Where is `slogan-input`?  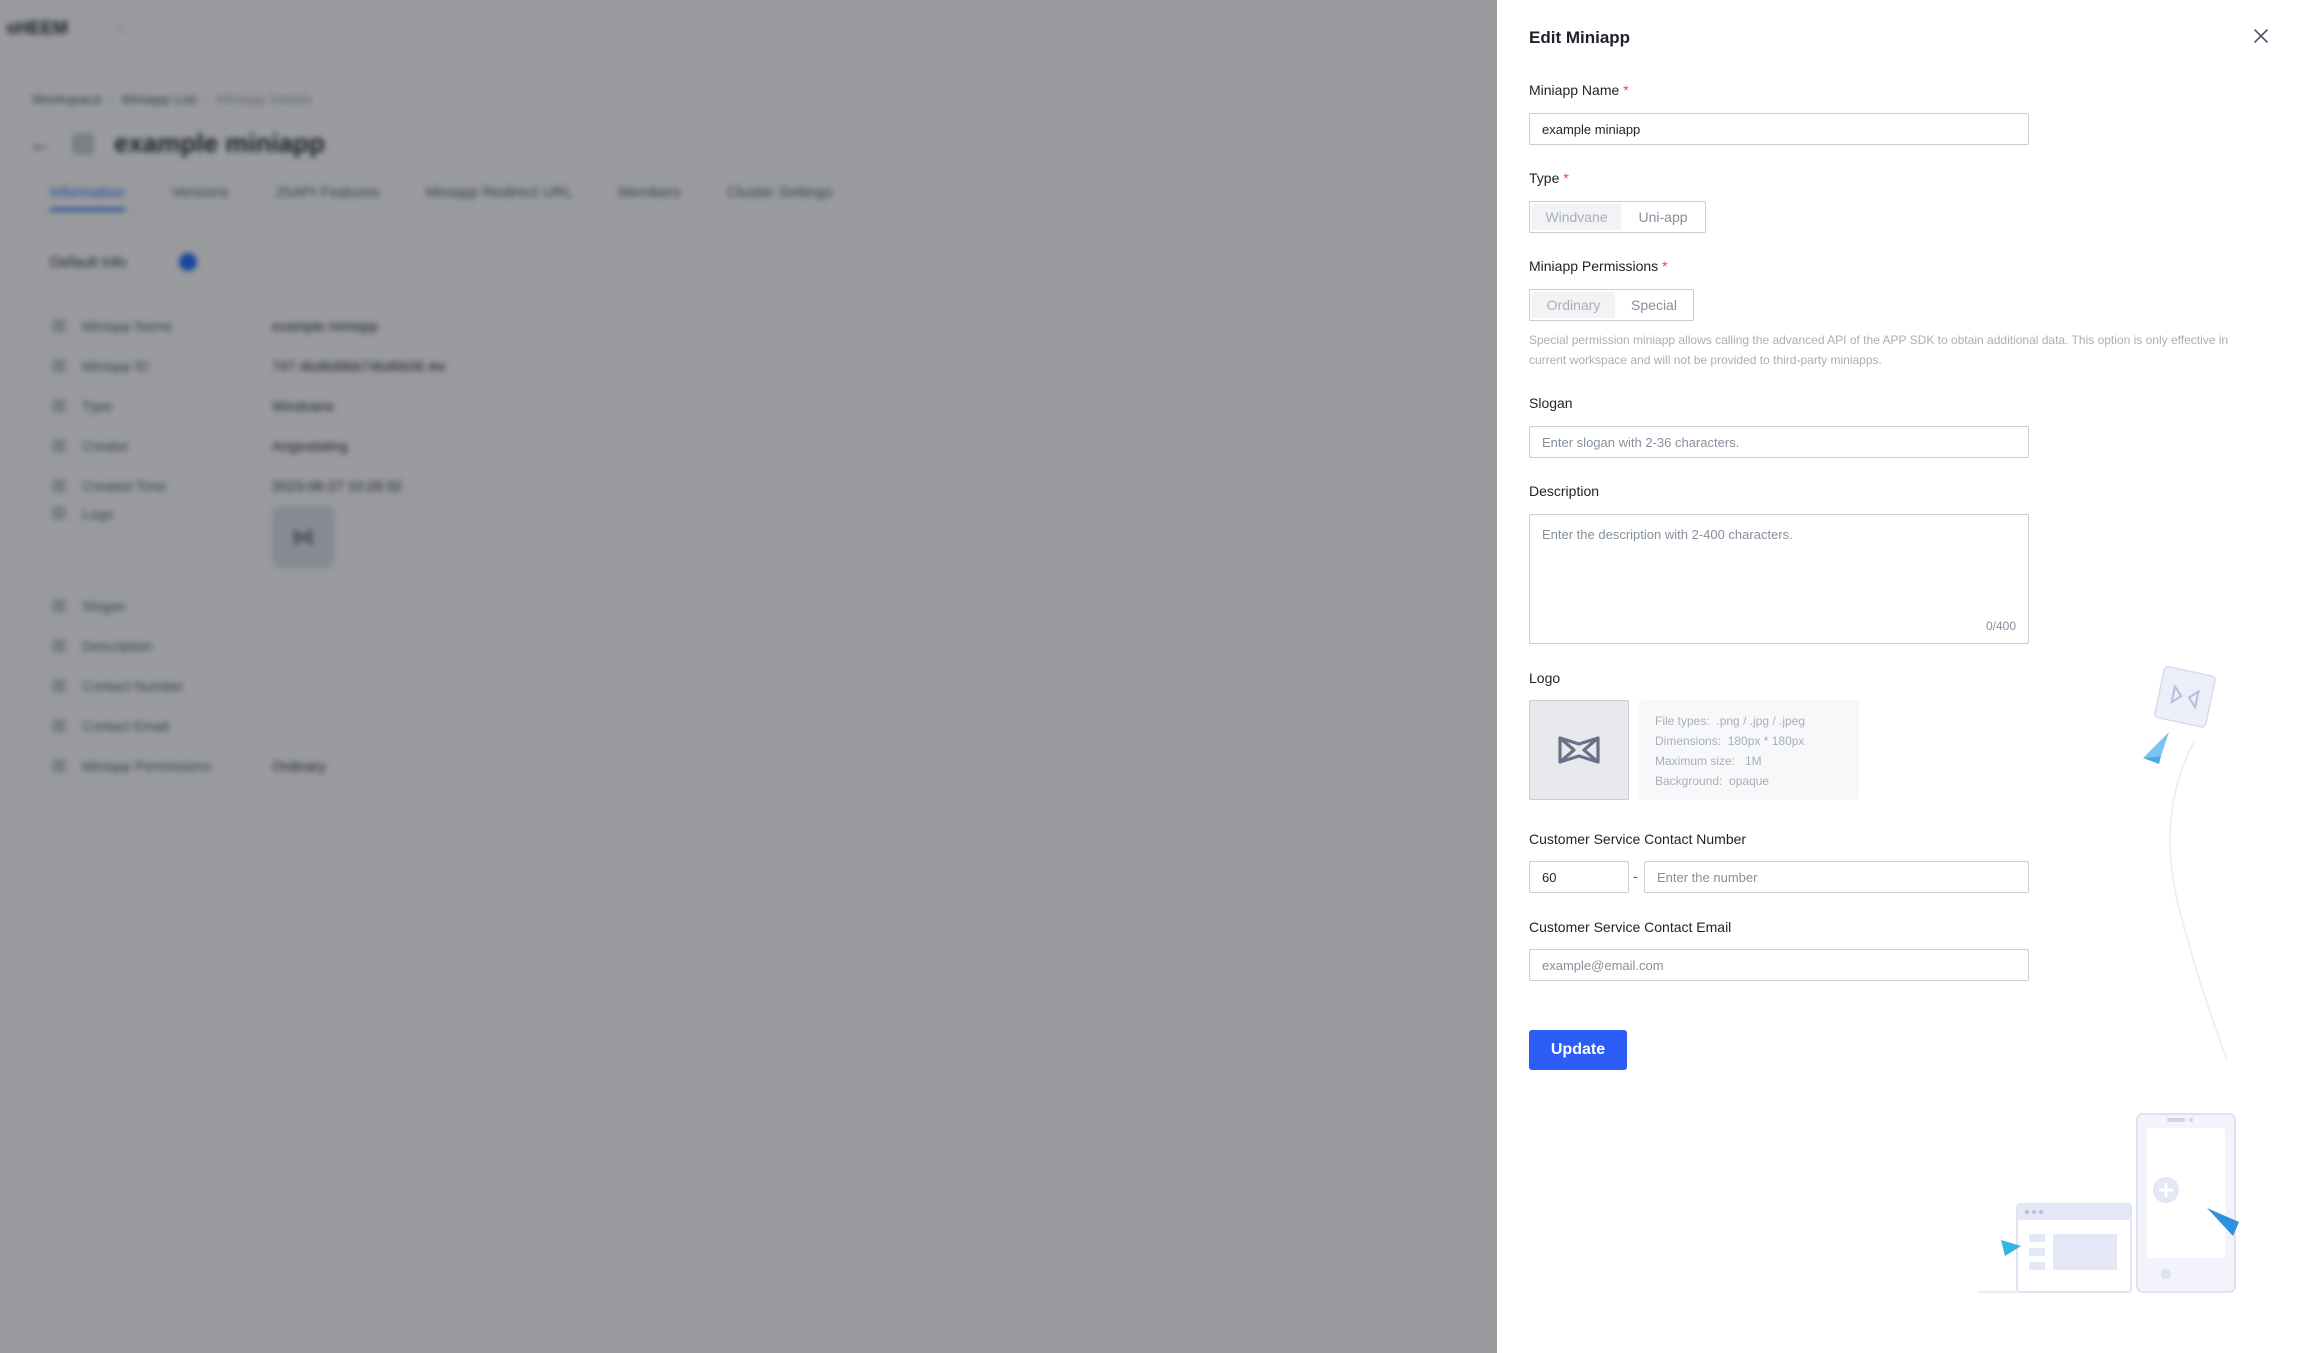
slogan-input is located at coordinates (1779, 442).